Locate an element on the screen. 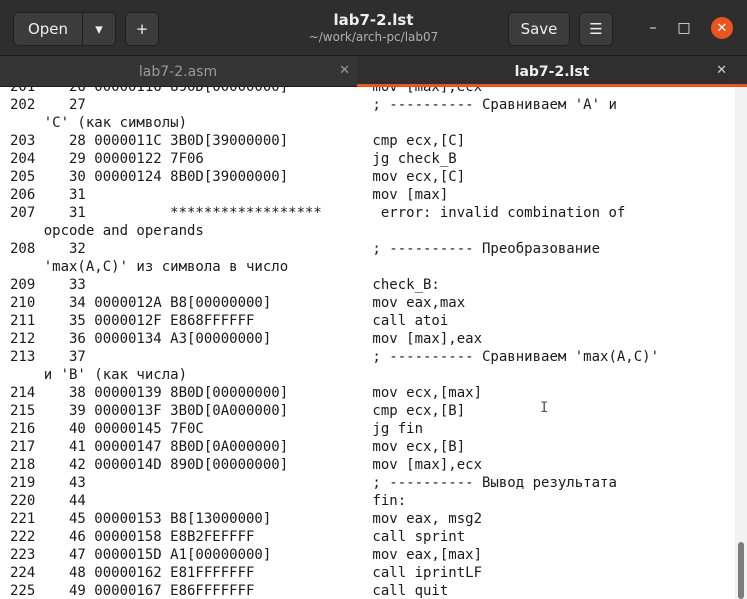 This screenshot has width=747, height=599. code-line: 211 35 0000012F E868FFFFFF call atoi is located at coordinates (229, 321).